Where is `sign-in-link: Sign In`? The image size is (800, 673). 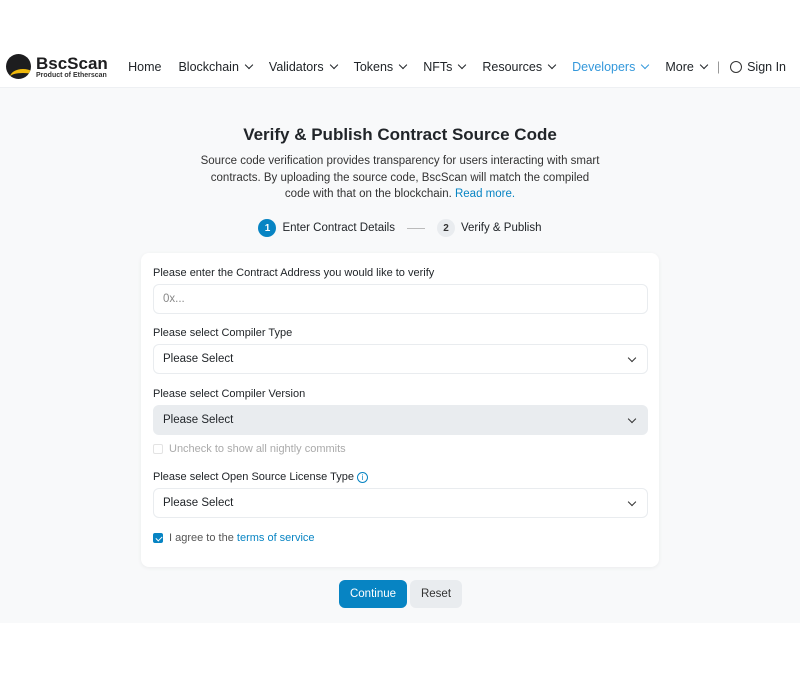 sign-in-link: Sign In is located at coordinates (753, 67).